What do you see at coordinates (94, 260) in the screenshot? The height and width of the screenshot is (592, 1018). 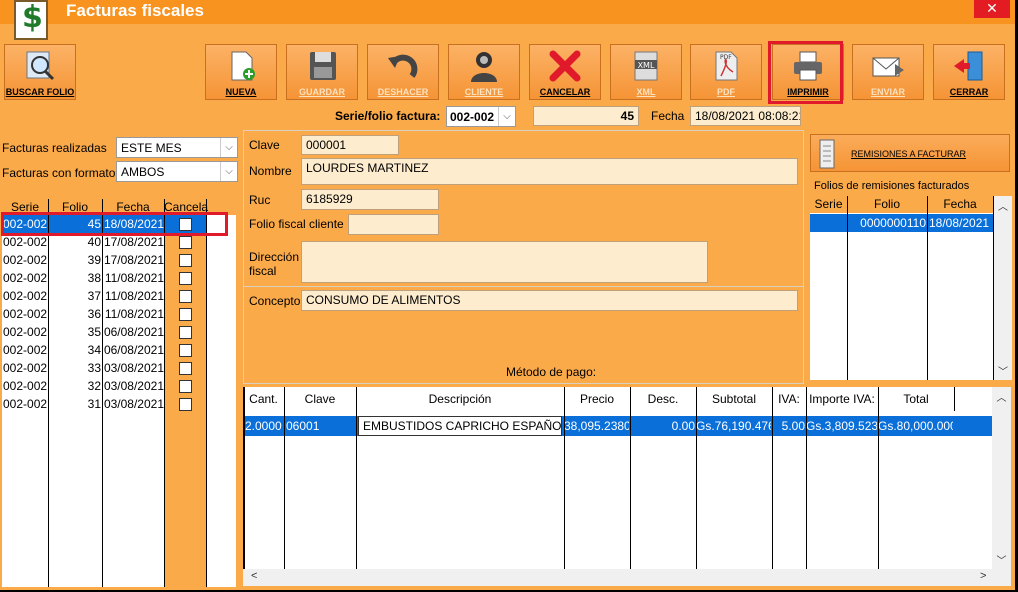 I see `inv-folio-cell: 39` at bounding box center [94, 260].